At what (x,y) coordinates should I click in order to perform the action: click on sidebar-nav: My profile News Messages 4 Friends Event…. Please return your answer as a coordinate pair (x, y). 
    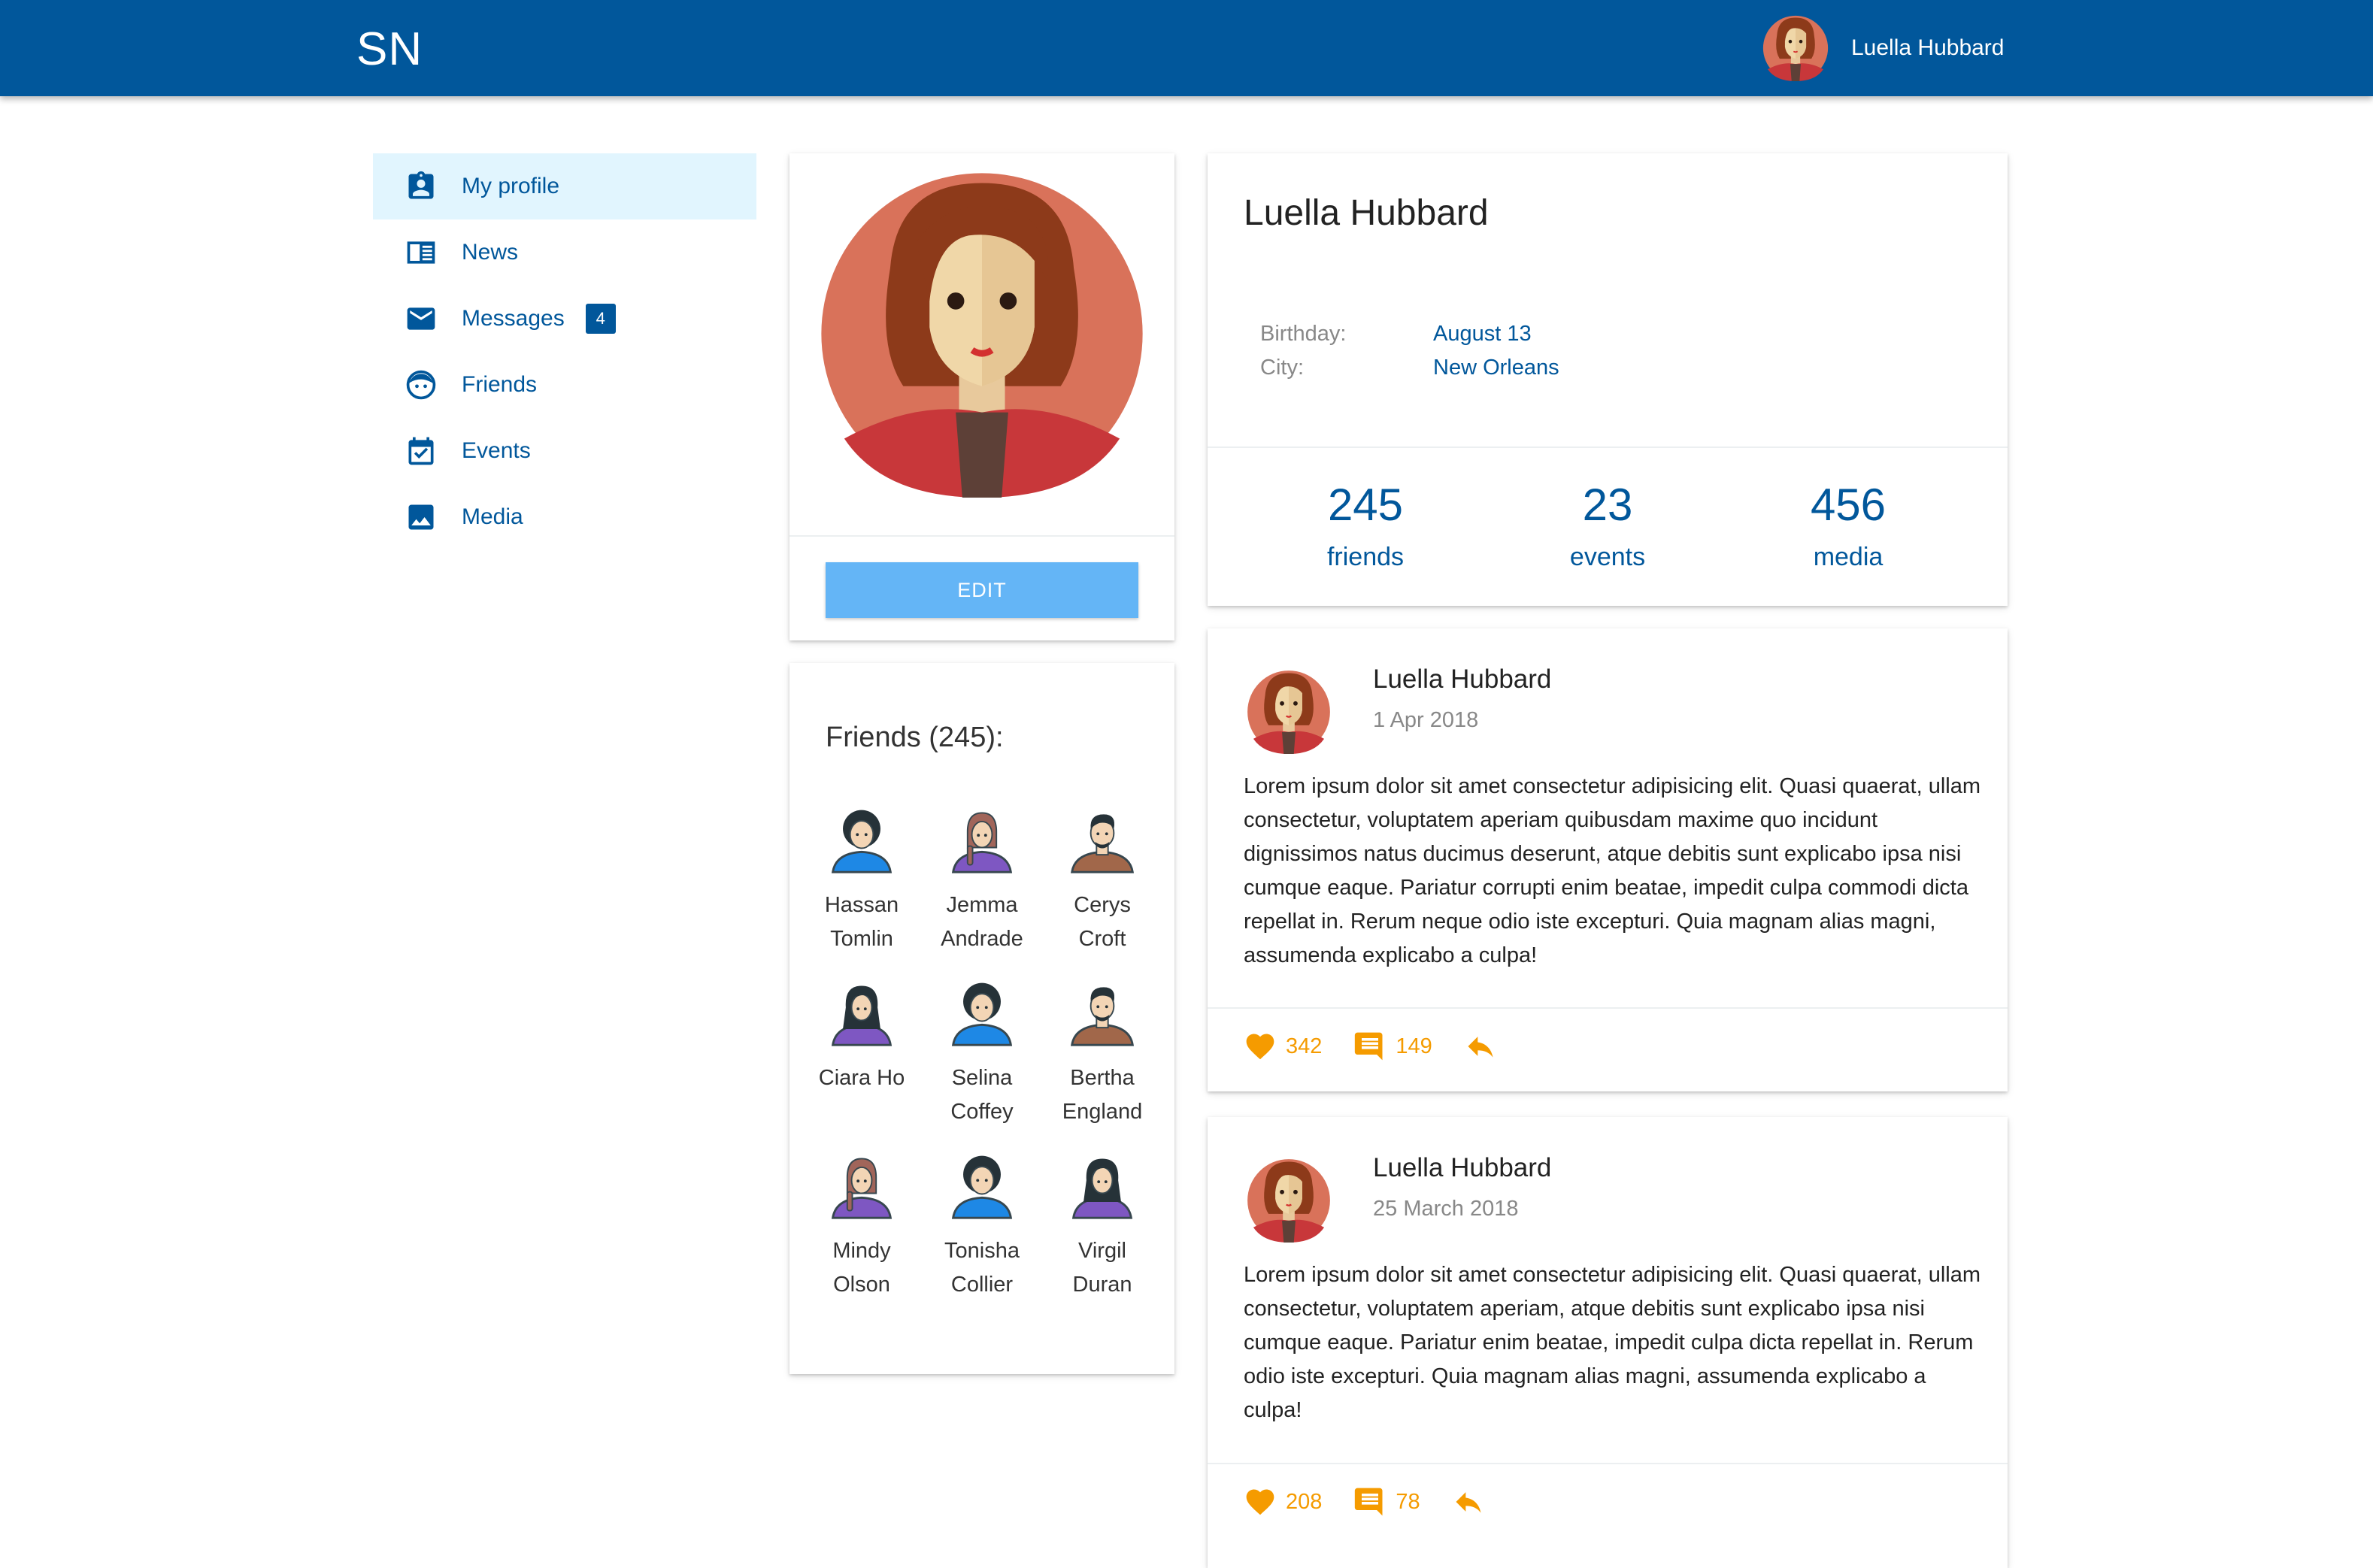
    Looking at the image, I should click on (564, 351).